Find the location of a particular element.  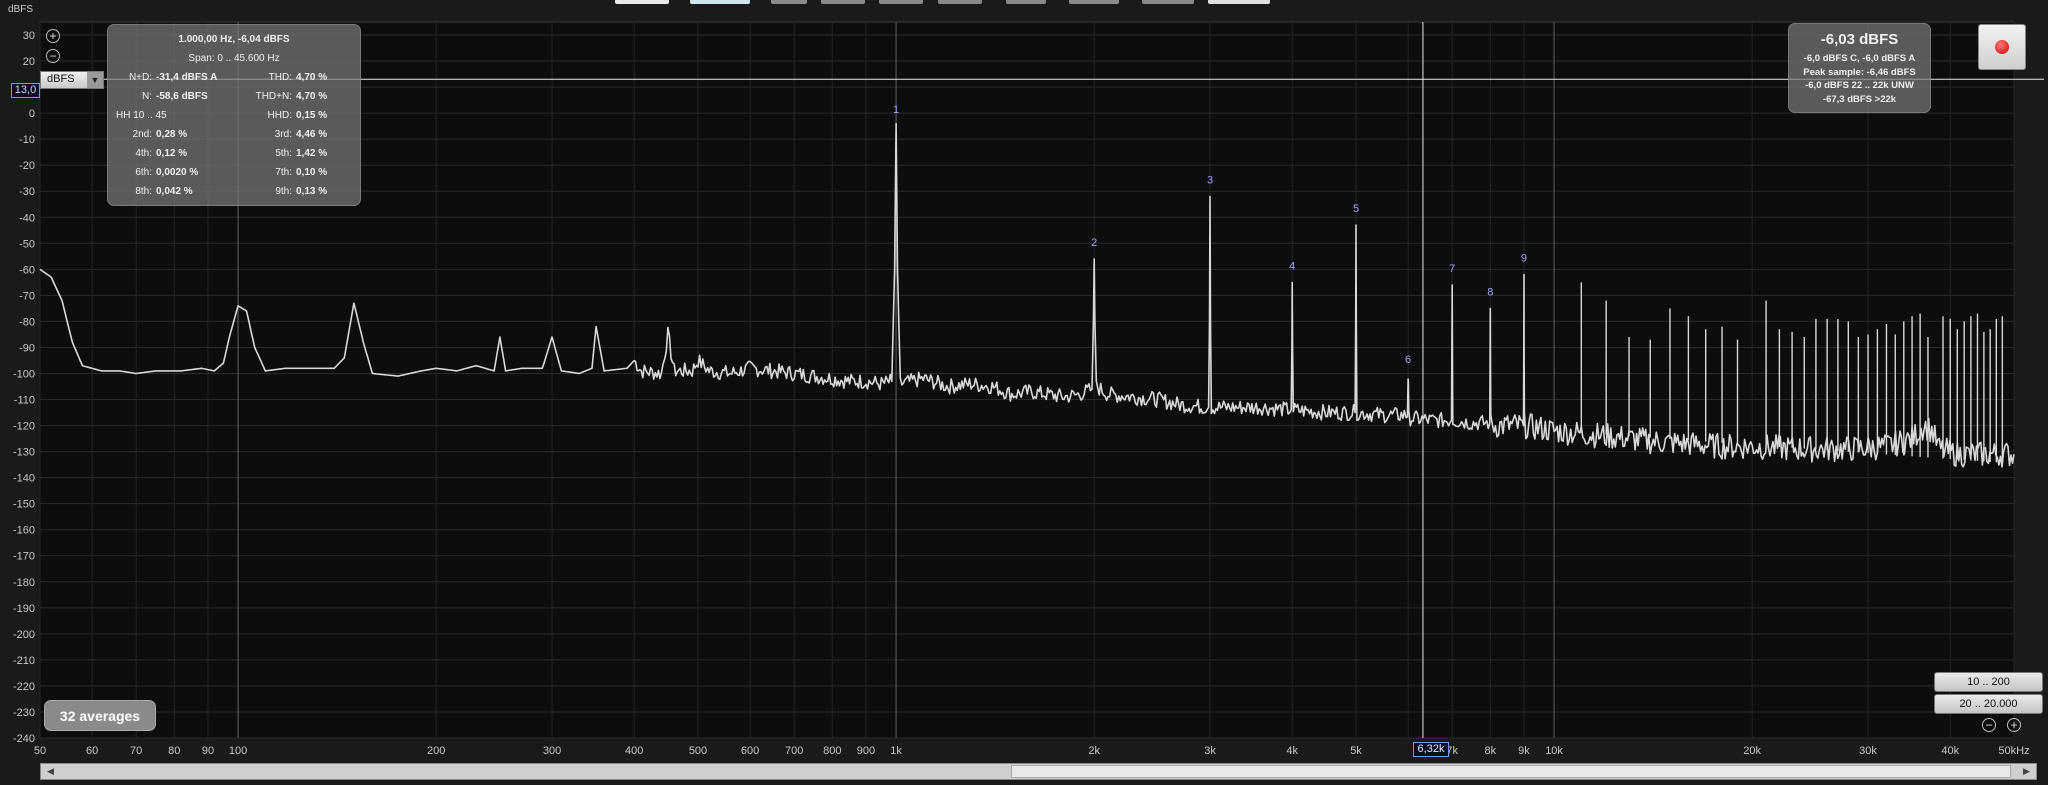

scroll-thumb is located at coordinates (1511, 771).